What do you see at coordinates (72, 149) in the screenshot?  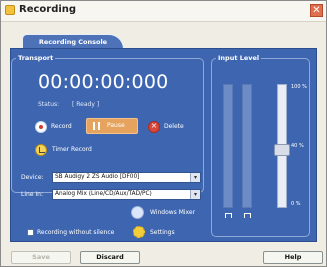 I see `timer-record-label: Timer Record` at bounding box center [72, 149].